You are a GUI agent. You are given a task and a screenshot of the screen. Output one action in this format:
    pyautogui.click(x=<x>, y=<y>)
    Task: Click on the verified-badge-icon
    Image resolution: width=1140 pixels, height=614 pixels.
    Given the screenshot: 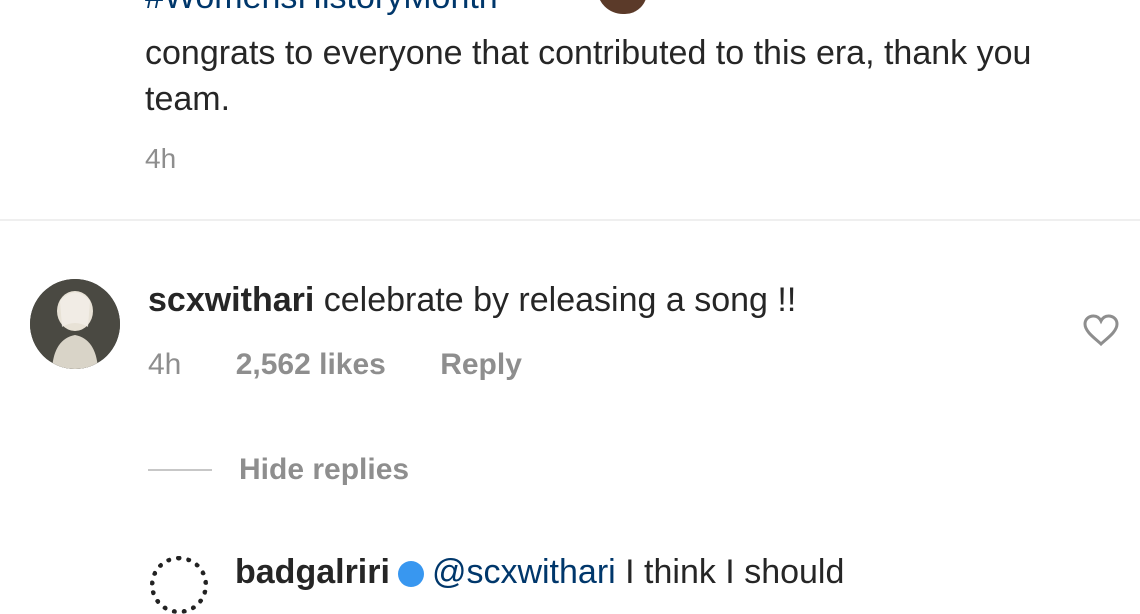 What is the action you would take?
    pyautogui.click(x=410, y=574)
    